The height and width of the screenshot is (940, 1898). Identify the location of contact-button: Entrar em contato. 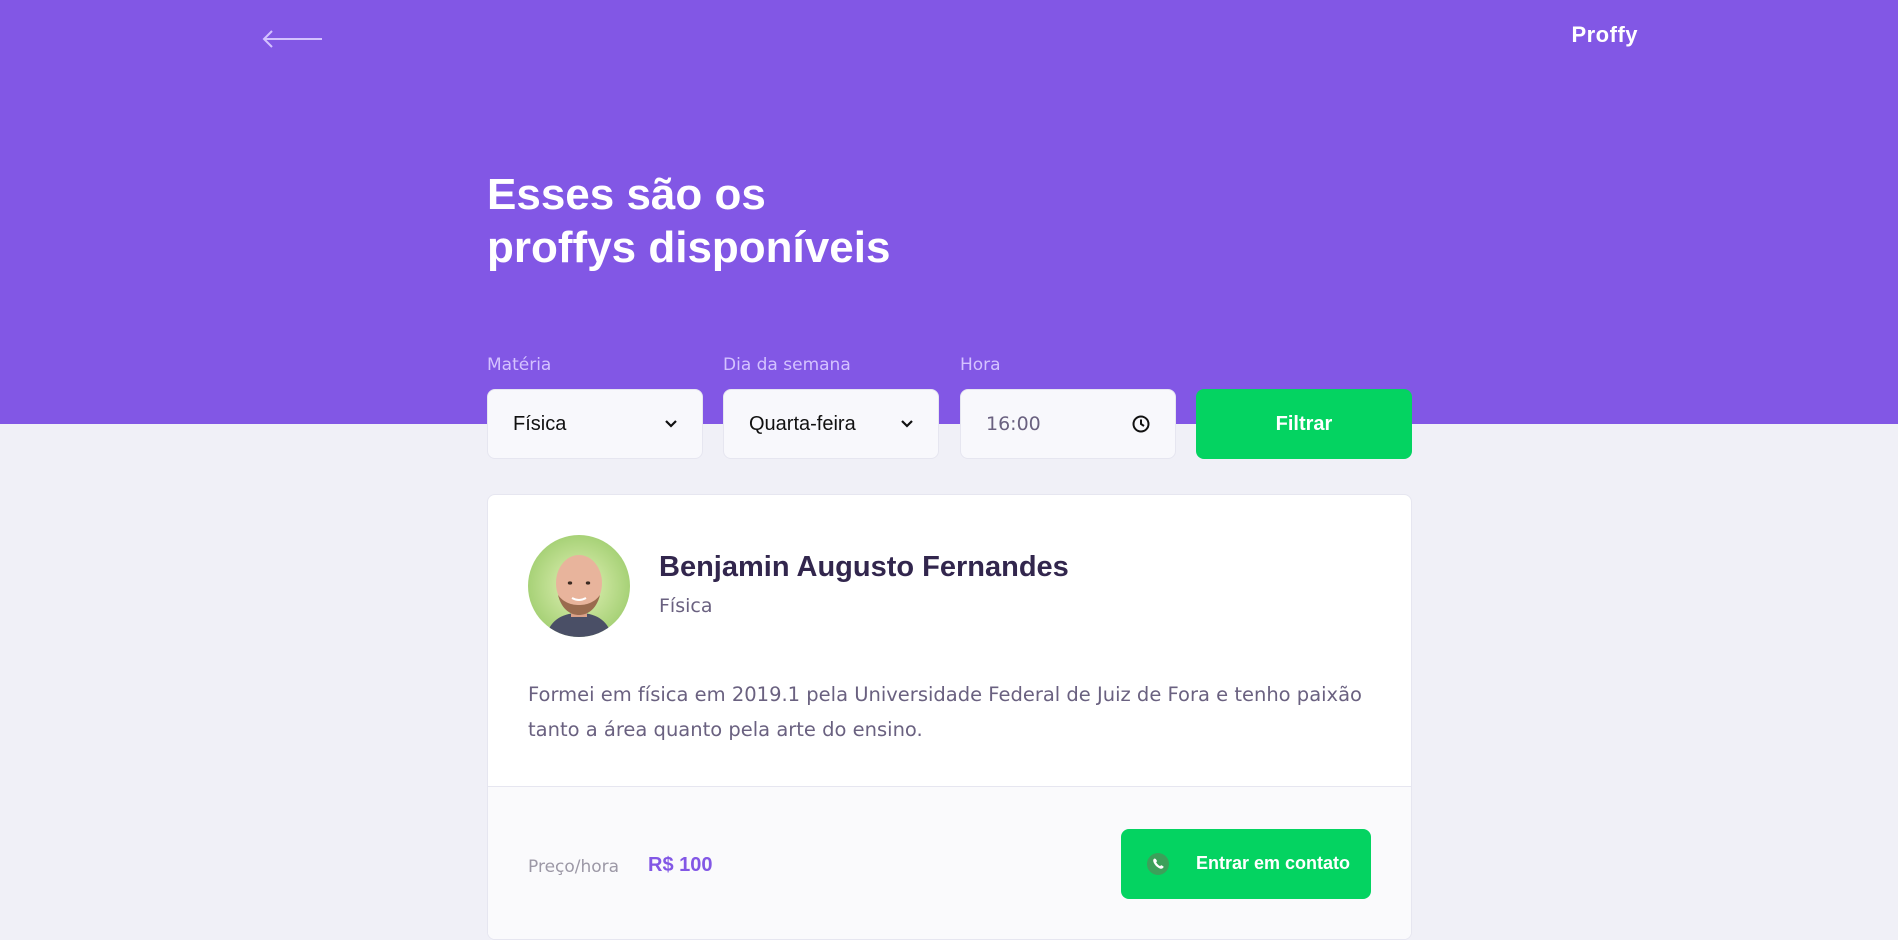
(1246, 864).